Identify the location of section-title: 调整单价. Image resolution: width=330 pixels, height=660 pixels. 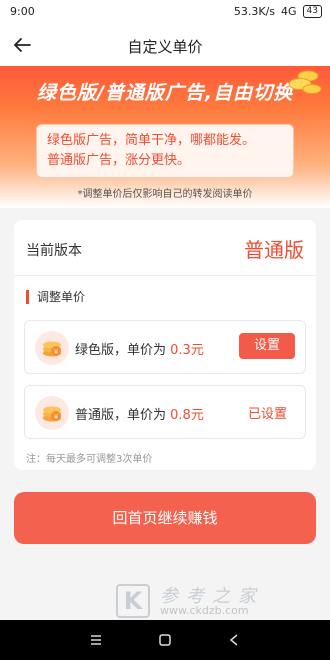
(55, 297).